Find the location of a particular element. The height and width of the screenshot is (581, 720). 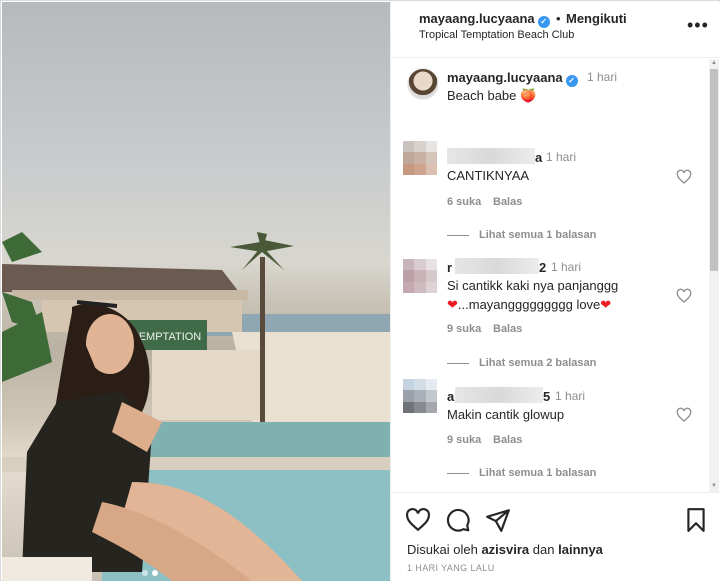

following-button: Mengikuti is located at coordinates (596, 18).